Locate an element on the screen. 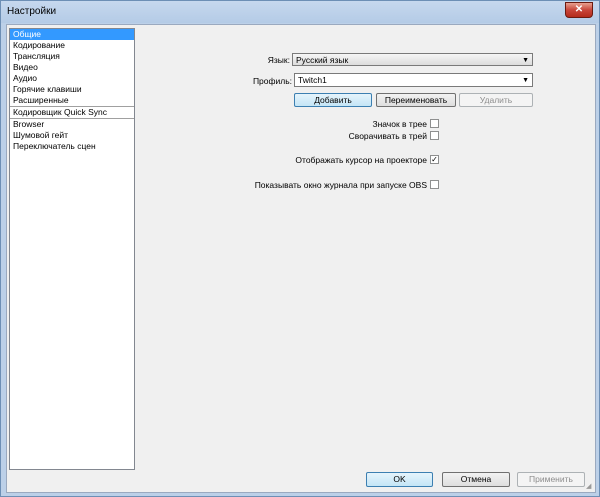 This screenshot has height=497, width=600. sidebar-item-browser: Browser is located at coordinates (72, 124).